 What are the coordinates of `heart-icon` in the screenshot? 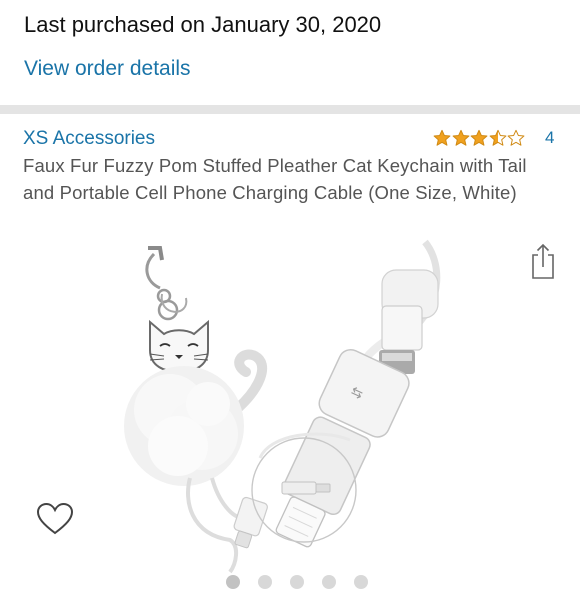 It's located at (55, 518).